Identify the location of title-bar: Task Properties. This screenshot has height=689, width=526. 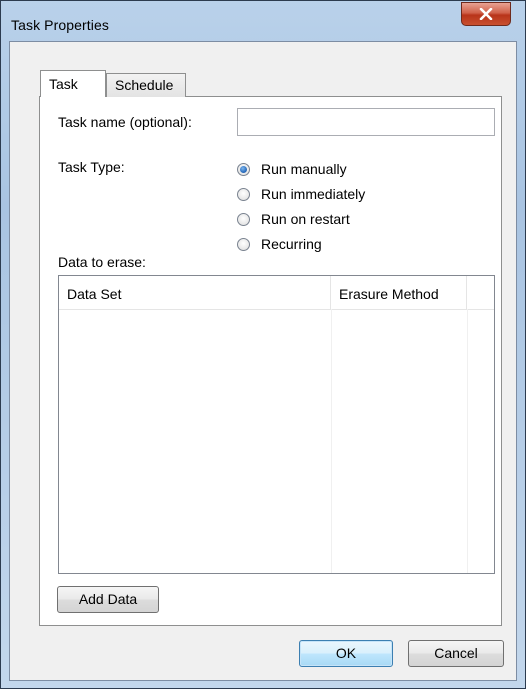
(263, 21).